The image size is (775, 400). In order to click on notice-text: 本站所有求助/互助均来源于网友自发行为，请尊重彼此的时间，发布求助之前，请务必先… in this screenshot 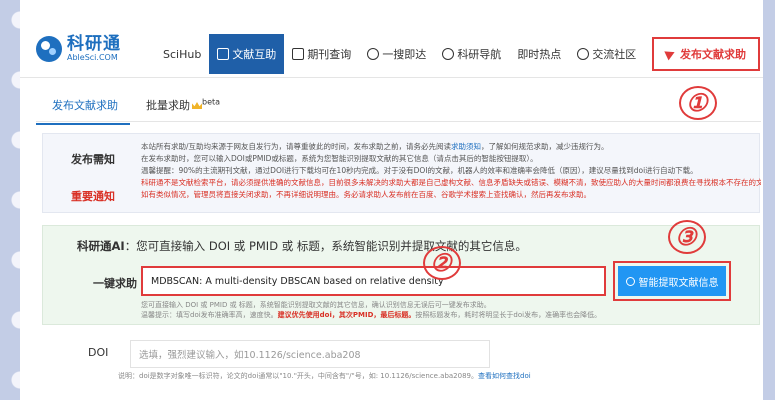, I will do `click(451, 171)`.